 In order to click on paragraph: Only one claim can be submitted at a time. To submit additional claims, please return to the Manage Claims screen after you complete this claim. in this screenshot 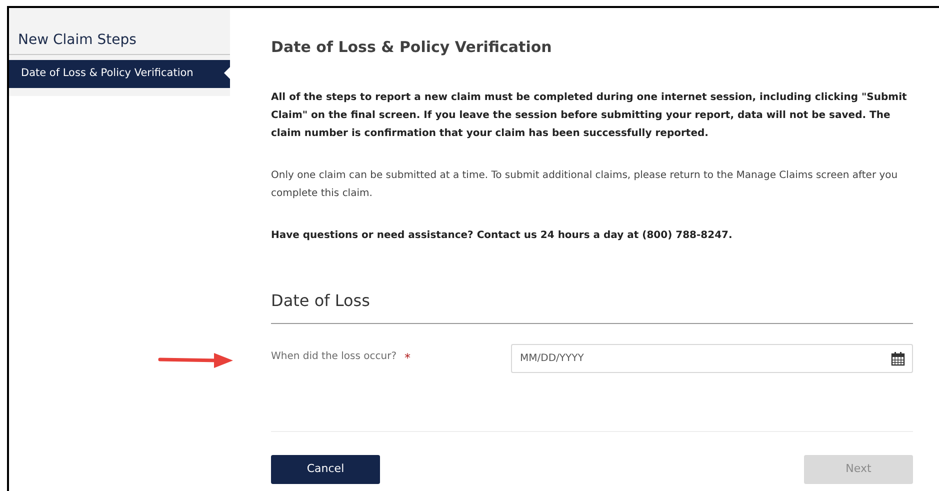, I will do `click(585, 184)`.